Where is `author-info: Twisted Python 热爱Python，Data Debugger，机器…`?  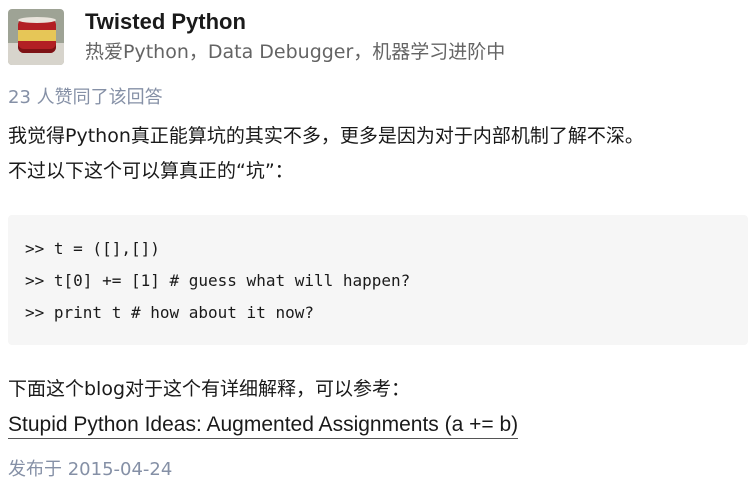
author-info: Twisted Python 热爱Python，Data Debugger，机器… is located at coordinates (295, 37).